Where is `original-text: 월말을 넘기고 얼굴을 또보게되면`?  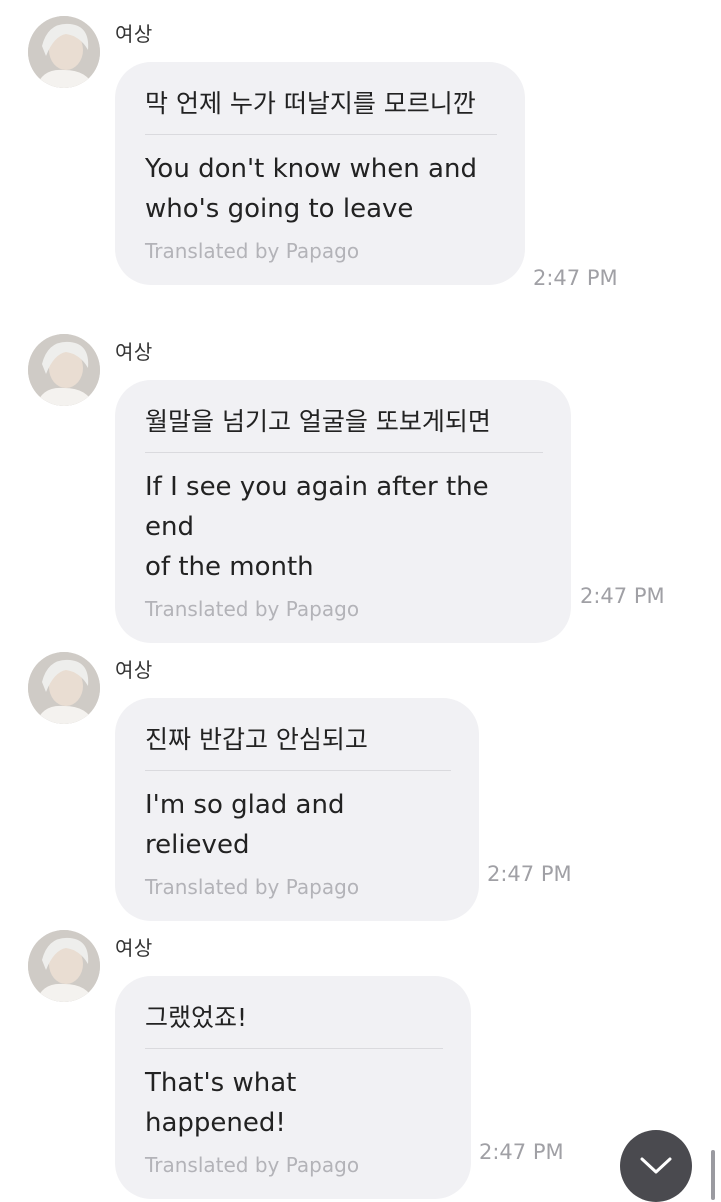 original-text: 월말을 넘기고 얼굴을 또보게되면 is located at coordinates (318, 421).